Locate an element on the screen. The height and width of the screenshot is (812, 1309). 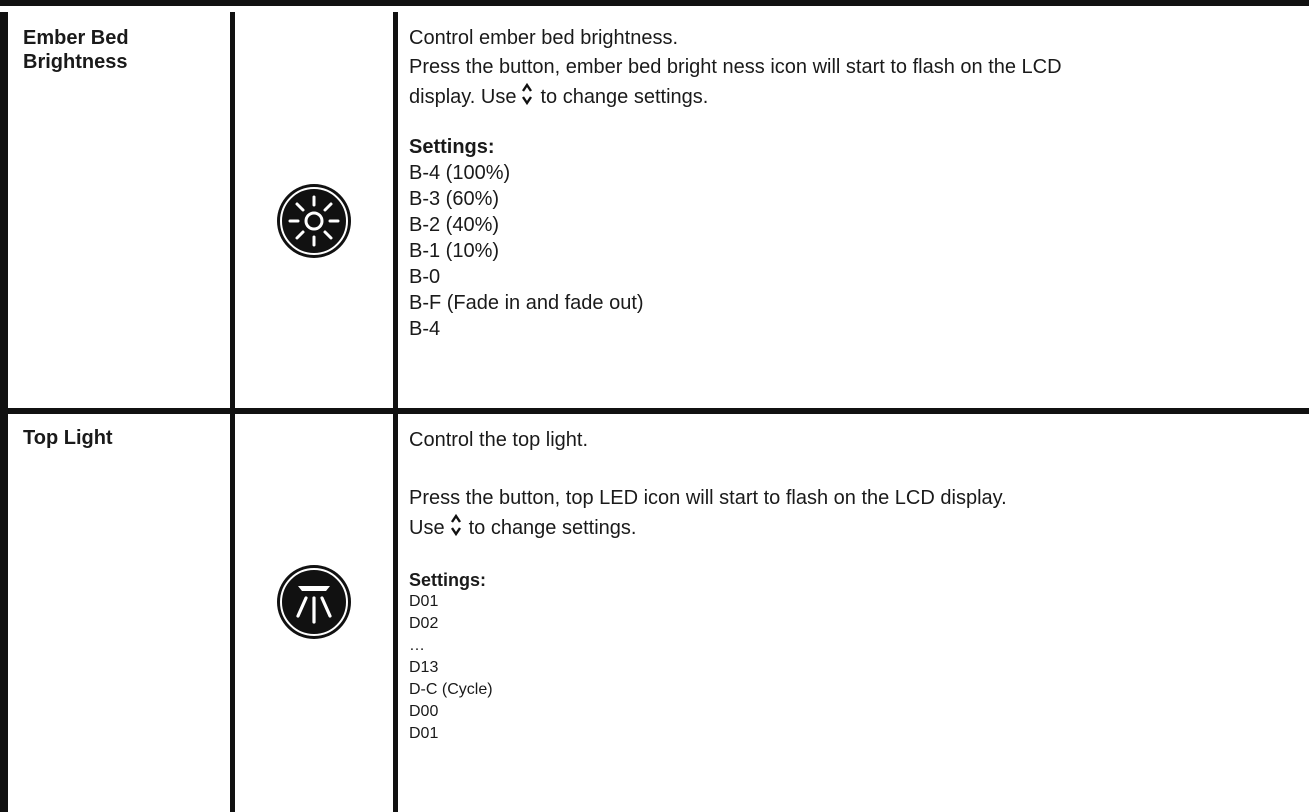
description-text: display. Use is located at coordinates (463, 97).